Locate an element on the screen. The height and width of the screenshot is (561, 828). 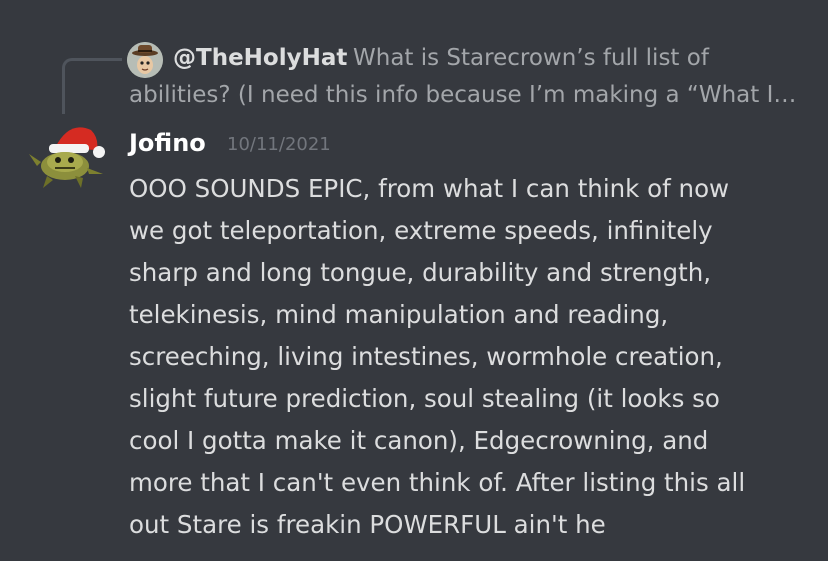
message-text-line: out Stare is freakin POWERFUL ain't he is located at coordinates (367, 524).